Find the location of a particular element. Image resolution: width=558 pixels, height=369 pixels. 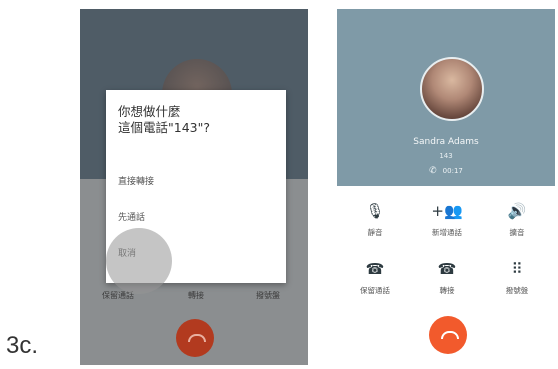

add-call-button: +👥 新增通話 is located at coordinates (447, 219).